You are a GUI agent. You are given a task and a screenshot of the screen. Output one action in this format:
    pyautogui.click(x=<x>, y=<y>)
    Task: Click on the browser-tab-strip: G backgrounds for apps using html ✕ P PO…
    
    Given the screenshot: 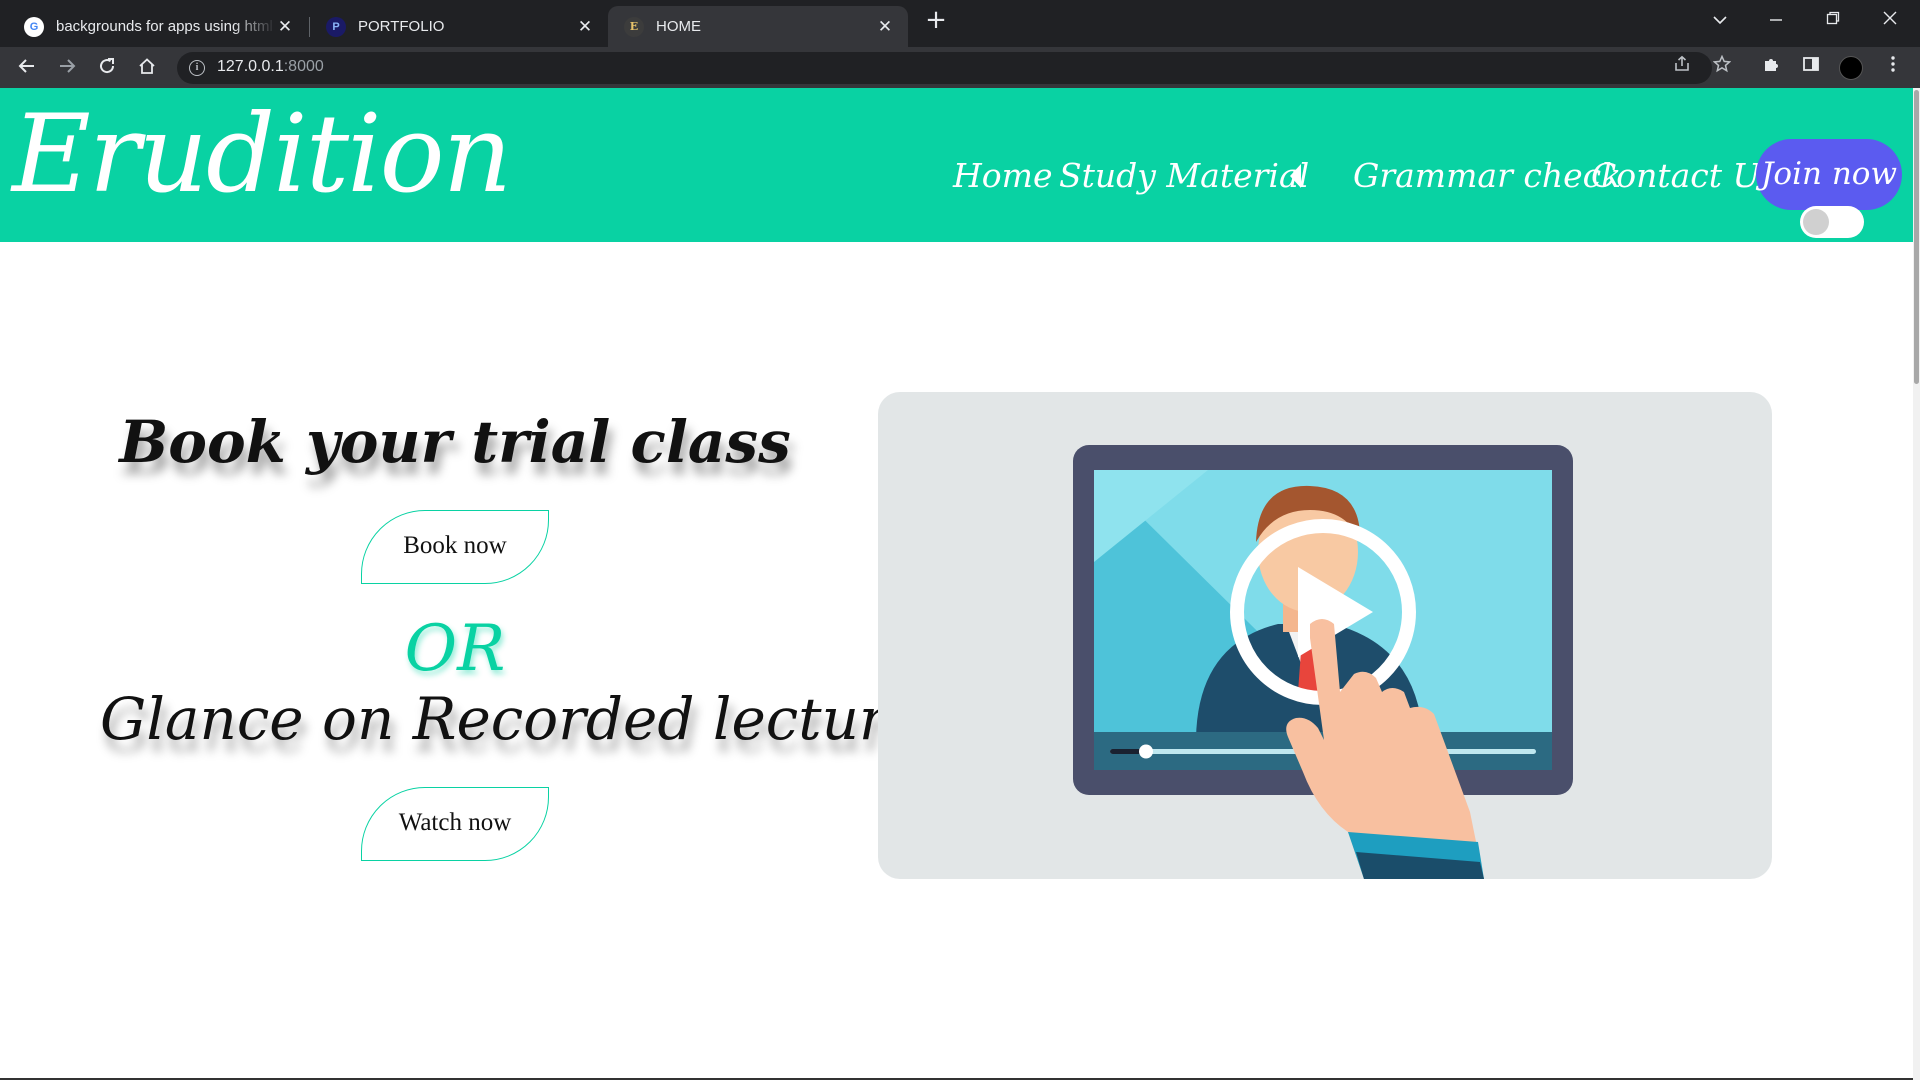 What is the action you would take?
    pyautogui.click(x=960, y=23)
    